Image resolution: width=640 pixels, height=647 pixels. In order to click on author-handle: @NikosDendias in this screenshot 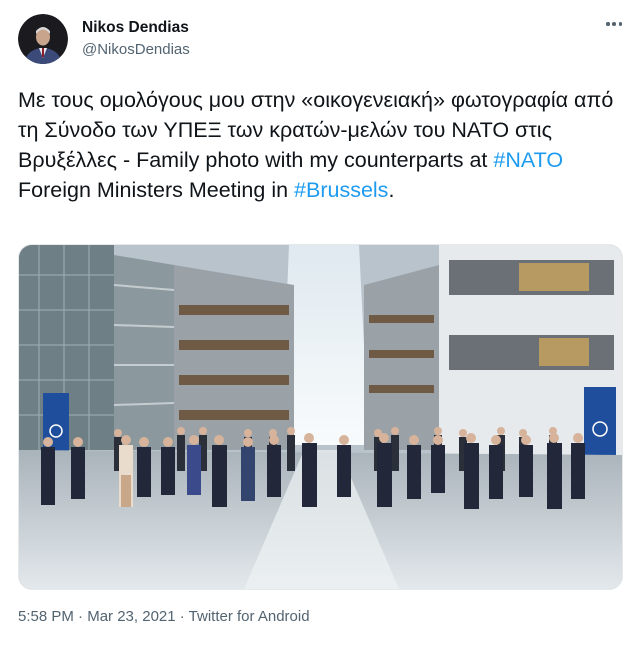, I will do `click(136, 49)`.